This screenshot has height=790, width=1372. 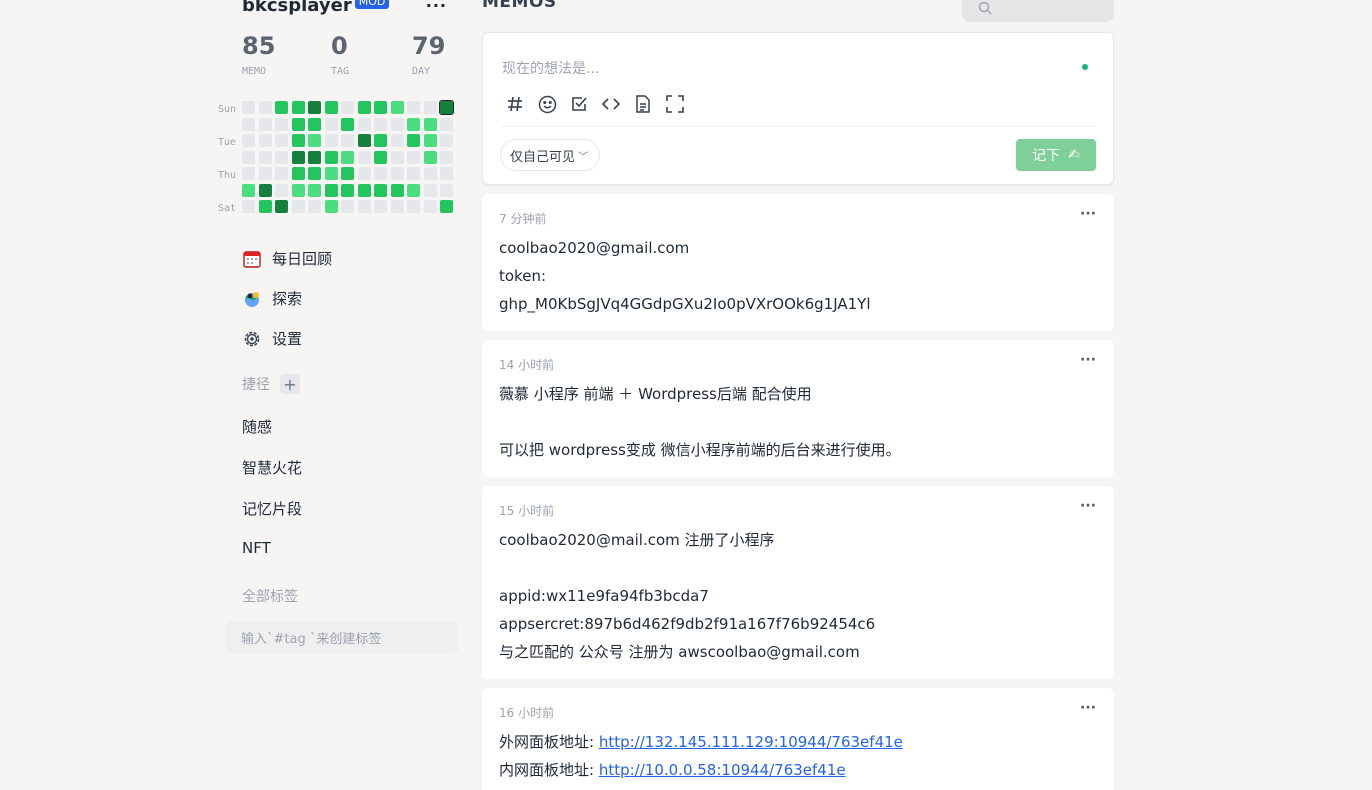 I want to click on visibility-select: 仅自己可见 ﹀, so click(x=550, y=155).